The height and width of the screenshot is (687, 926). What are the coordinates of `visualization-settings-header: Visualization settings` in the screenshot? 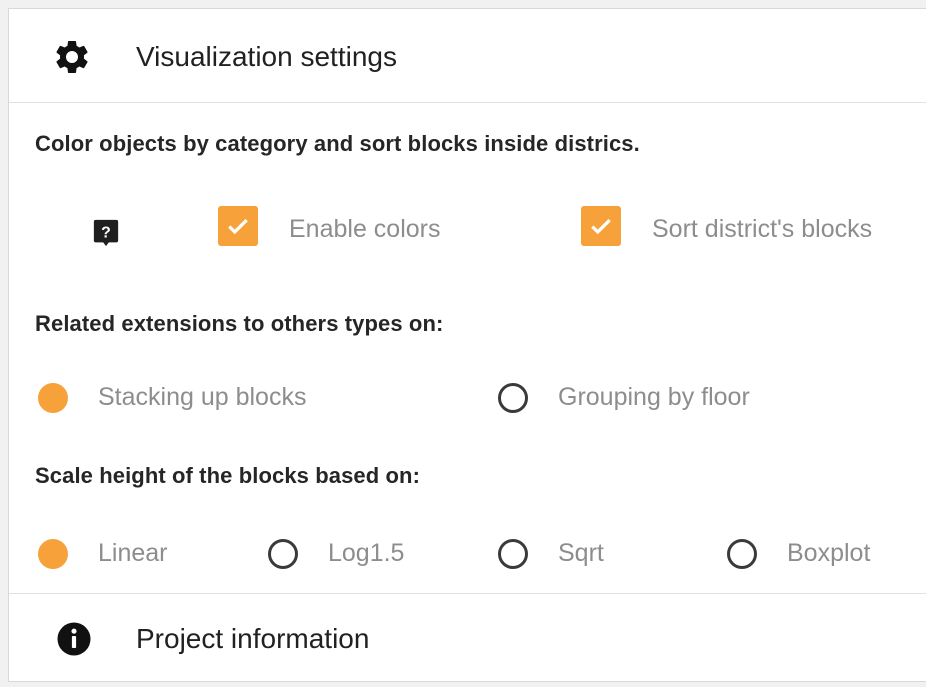 It's located at (467, 56).